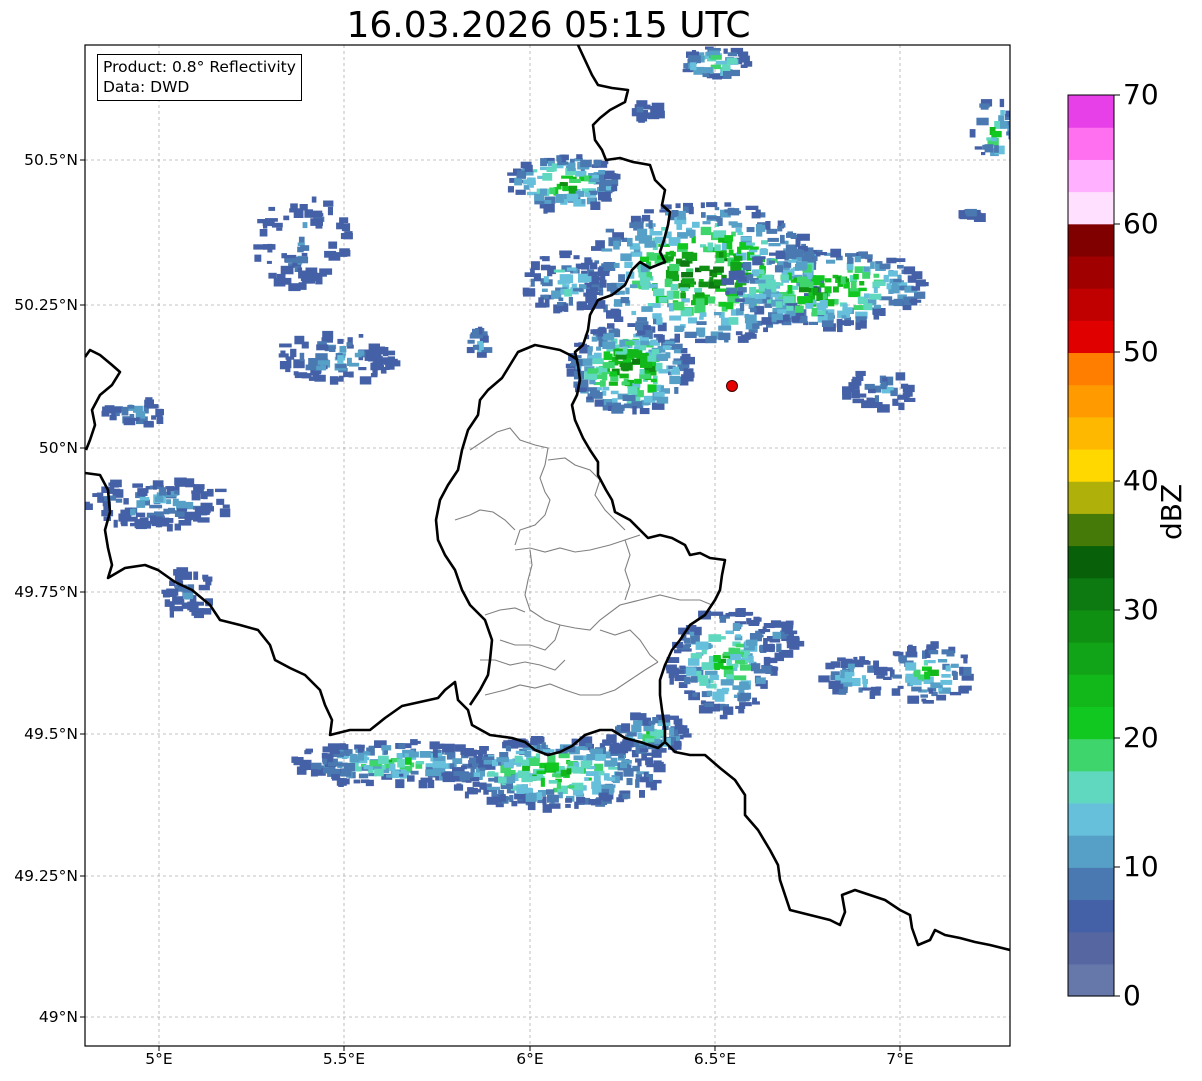 Image resolution: width=1202 pixels, height=1081 pixels. What do you see at coordinates (583, 561) in the screenshot?
I see `canton-borders` at bounding box center [583, 561].